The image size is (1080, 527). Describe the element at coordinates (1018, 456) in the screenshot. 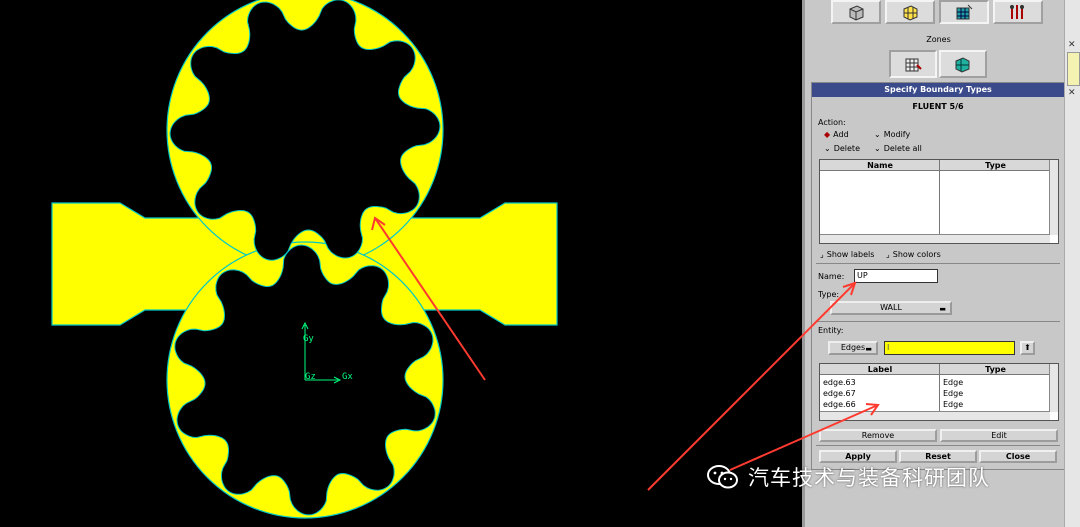

I see `close-button: Close` at that location.